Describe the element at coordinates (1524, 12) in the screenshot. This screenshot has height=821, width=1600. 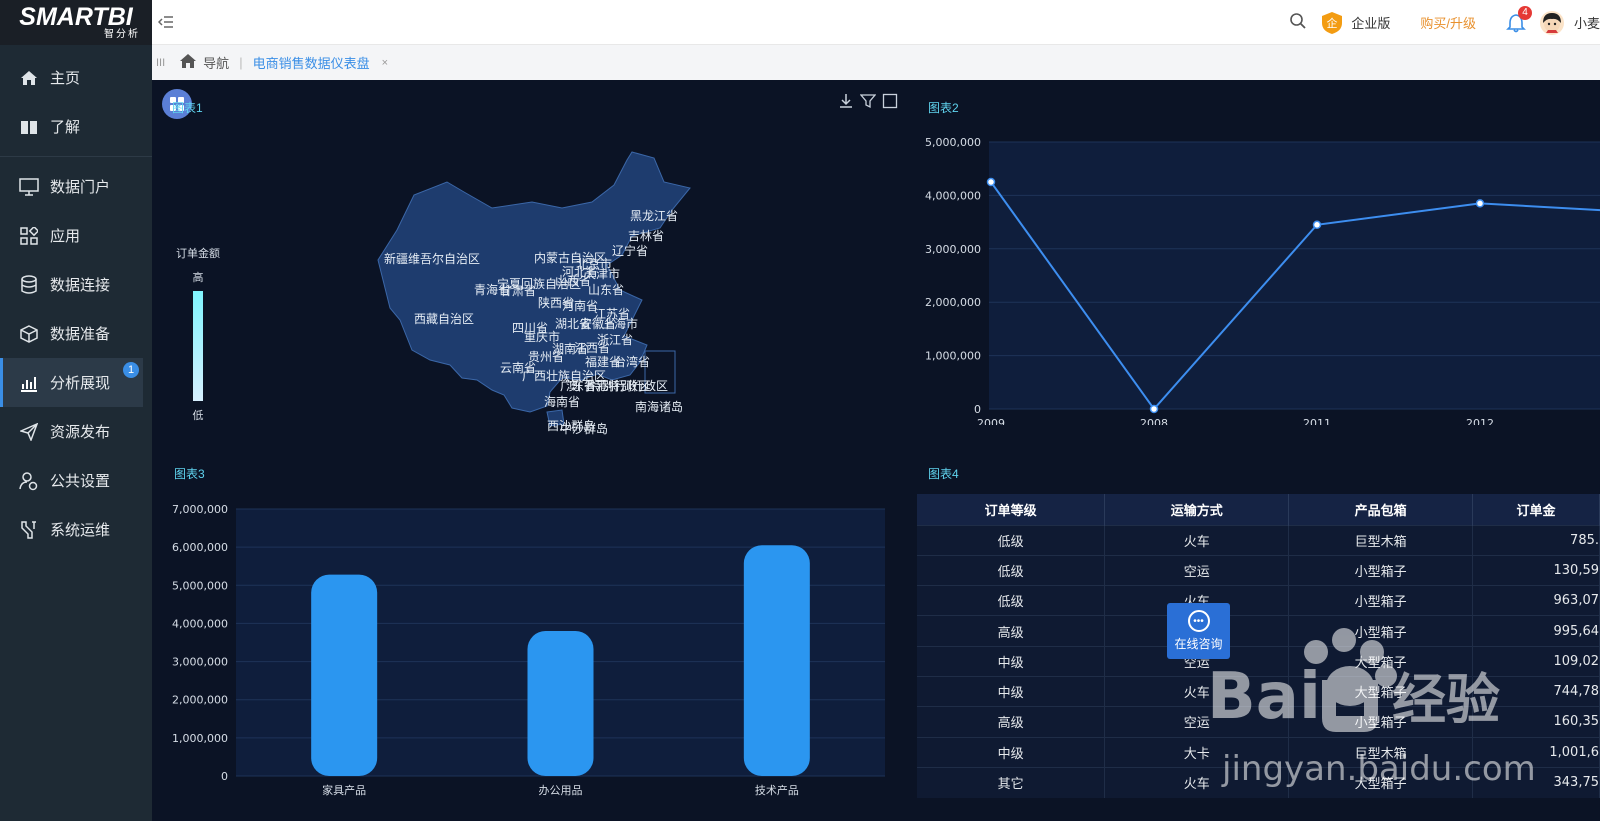
I see `notification-count: 4` at that location.